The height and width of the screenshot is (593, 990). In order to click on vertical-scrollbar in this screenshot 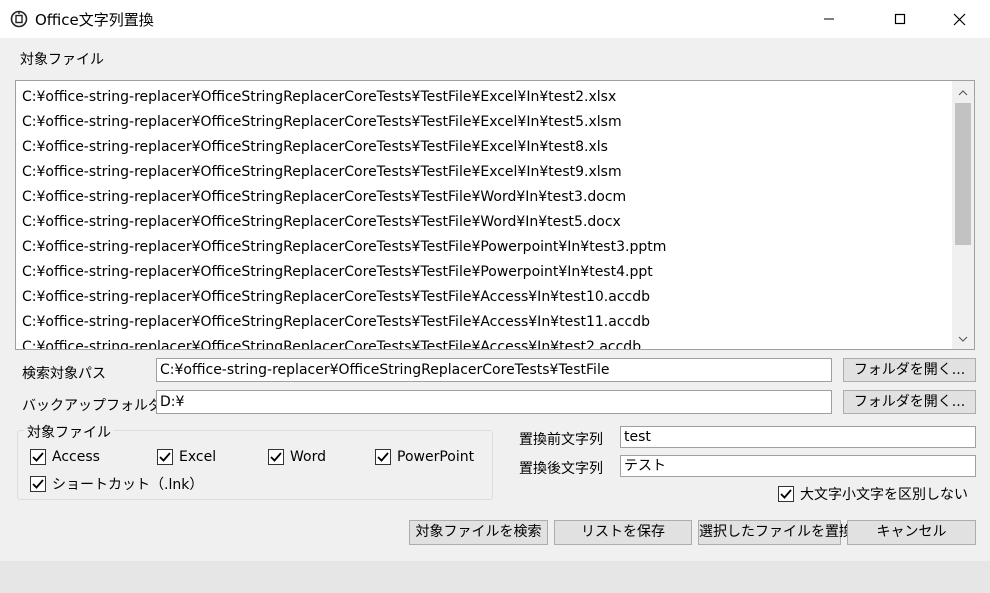, I will do `click(963, 215)`.